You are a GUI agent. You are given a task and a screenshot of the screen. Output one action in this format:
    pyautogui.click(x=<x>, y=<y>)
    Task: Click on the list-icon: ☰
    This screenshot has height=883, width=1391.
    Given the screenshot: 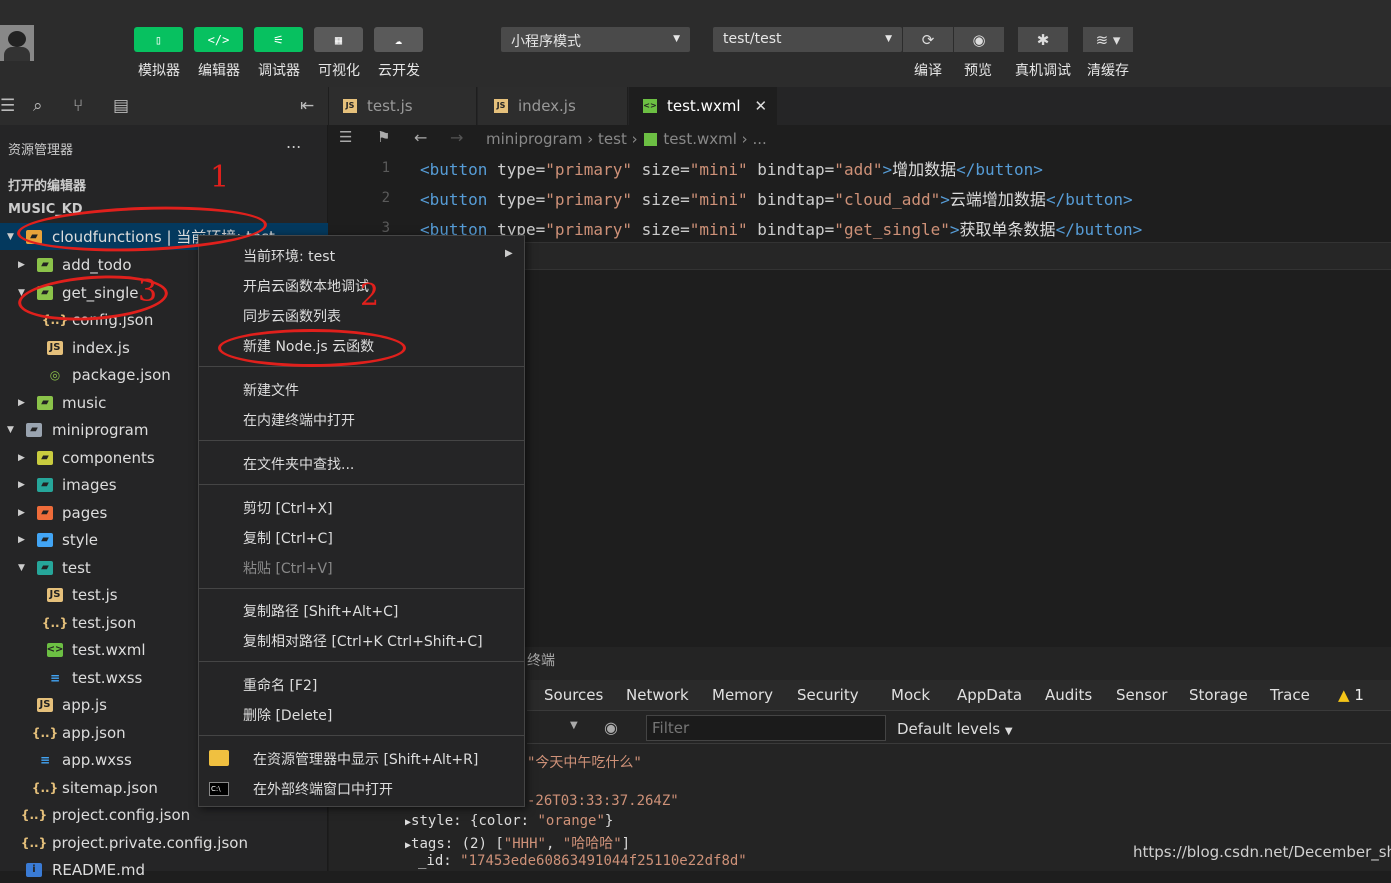 What is the action you would take?
    pyautogui.click(x=345, y=137)
    